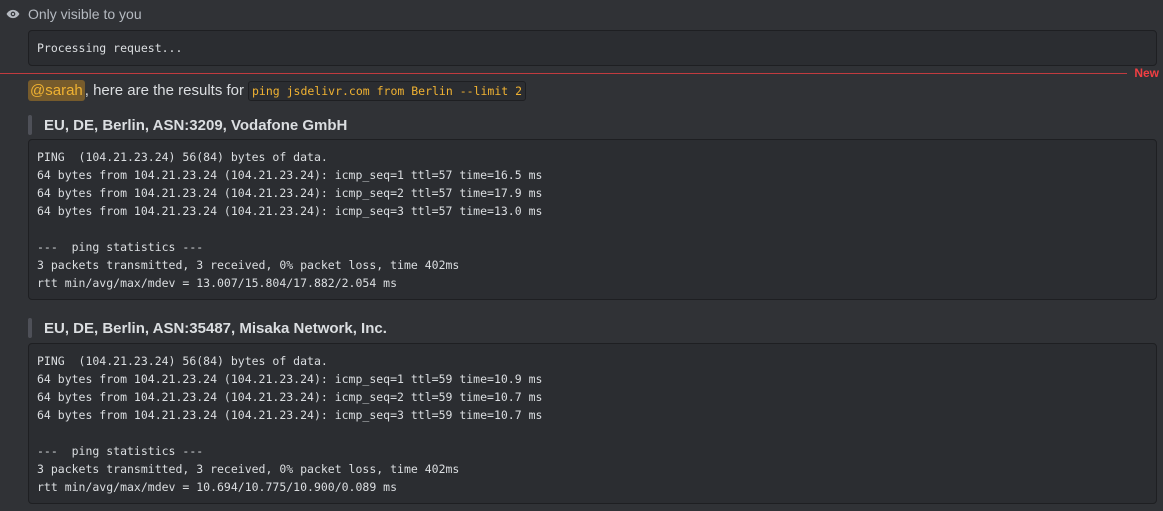  I want to click on probe-heading: EU, DE, Berlin, ASN:3209, Vodafone GmbH, so click(187, 125).